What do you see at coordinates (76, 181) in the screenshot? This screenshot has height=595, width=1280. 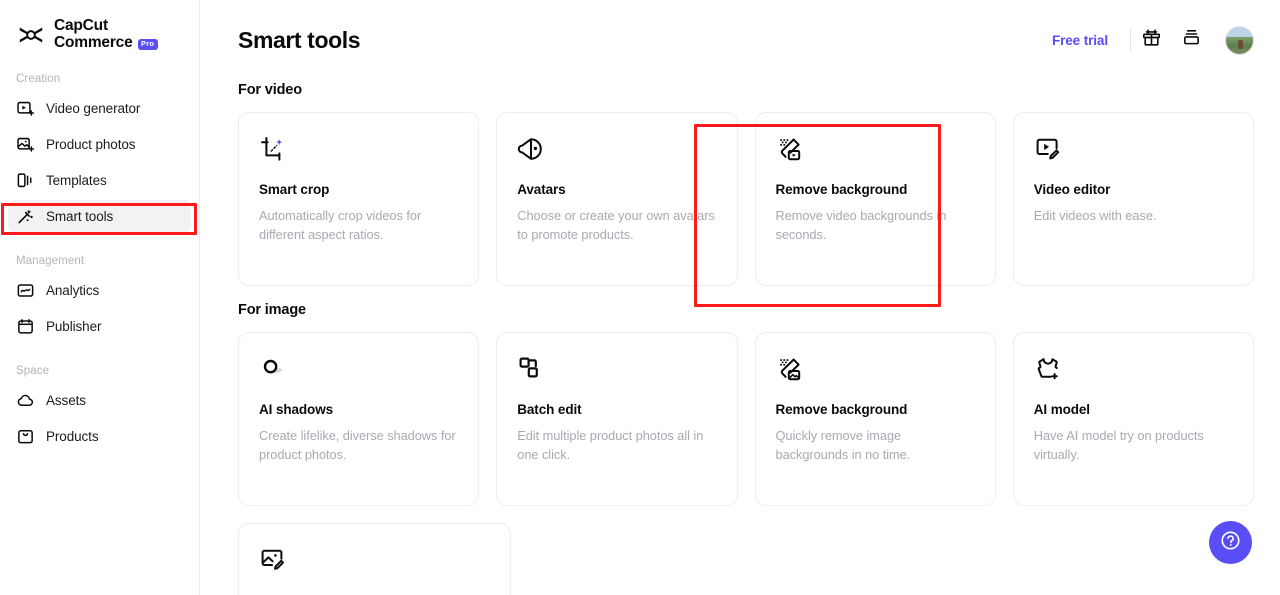 I see `sidebar-item-label: Templates` at bounding box center [76, 181].